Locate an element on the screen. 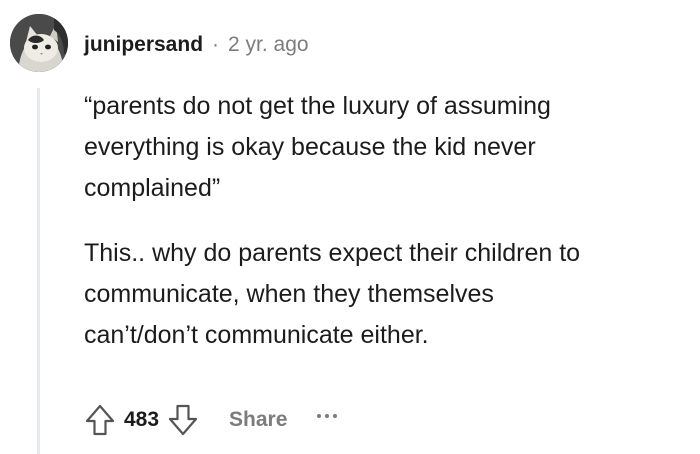 Image resolution: width=700 pixels, height=454 pixels. comment-header: junipersand · 2 yr. ago is located at coordinates (196, 45).